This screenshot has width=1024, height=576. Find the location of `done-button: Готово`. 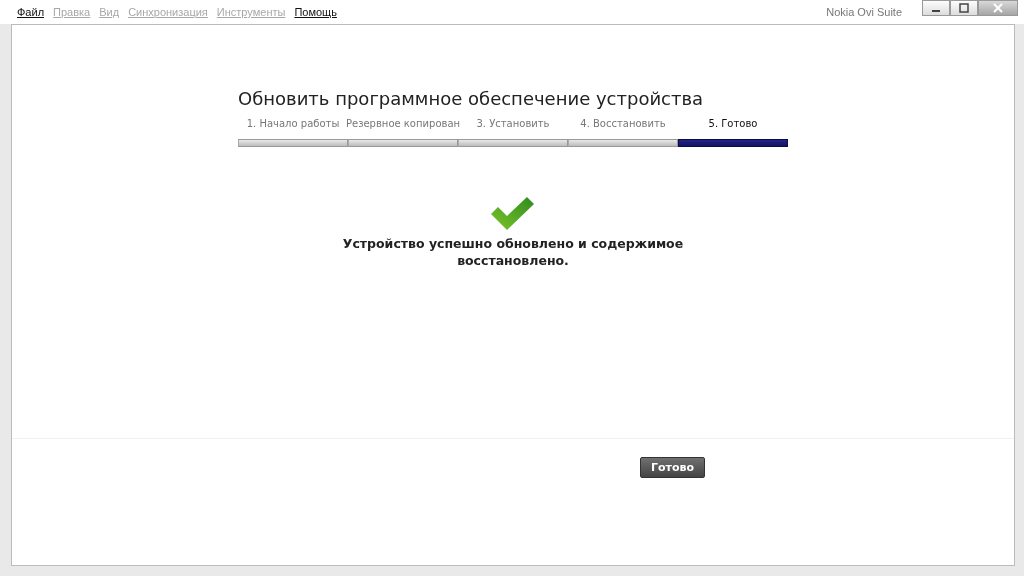

done-button: Готово is located at coordinates (672, 467).